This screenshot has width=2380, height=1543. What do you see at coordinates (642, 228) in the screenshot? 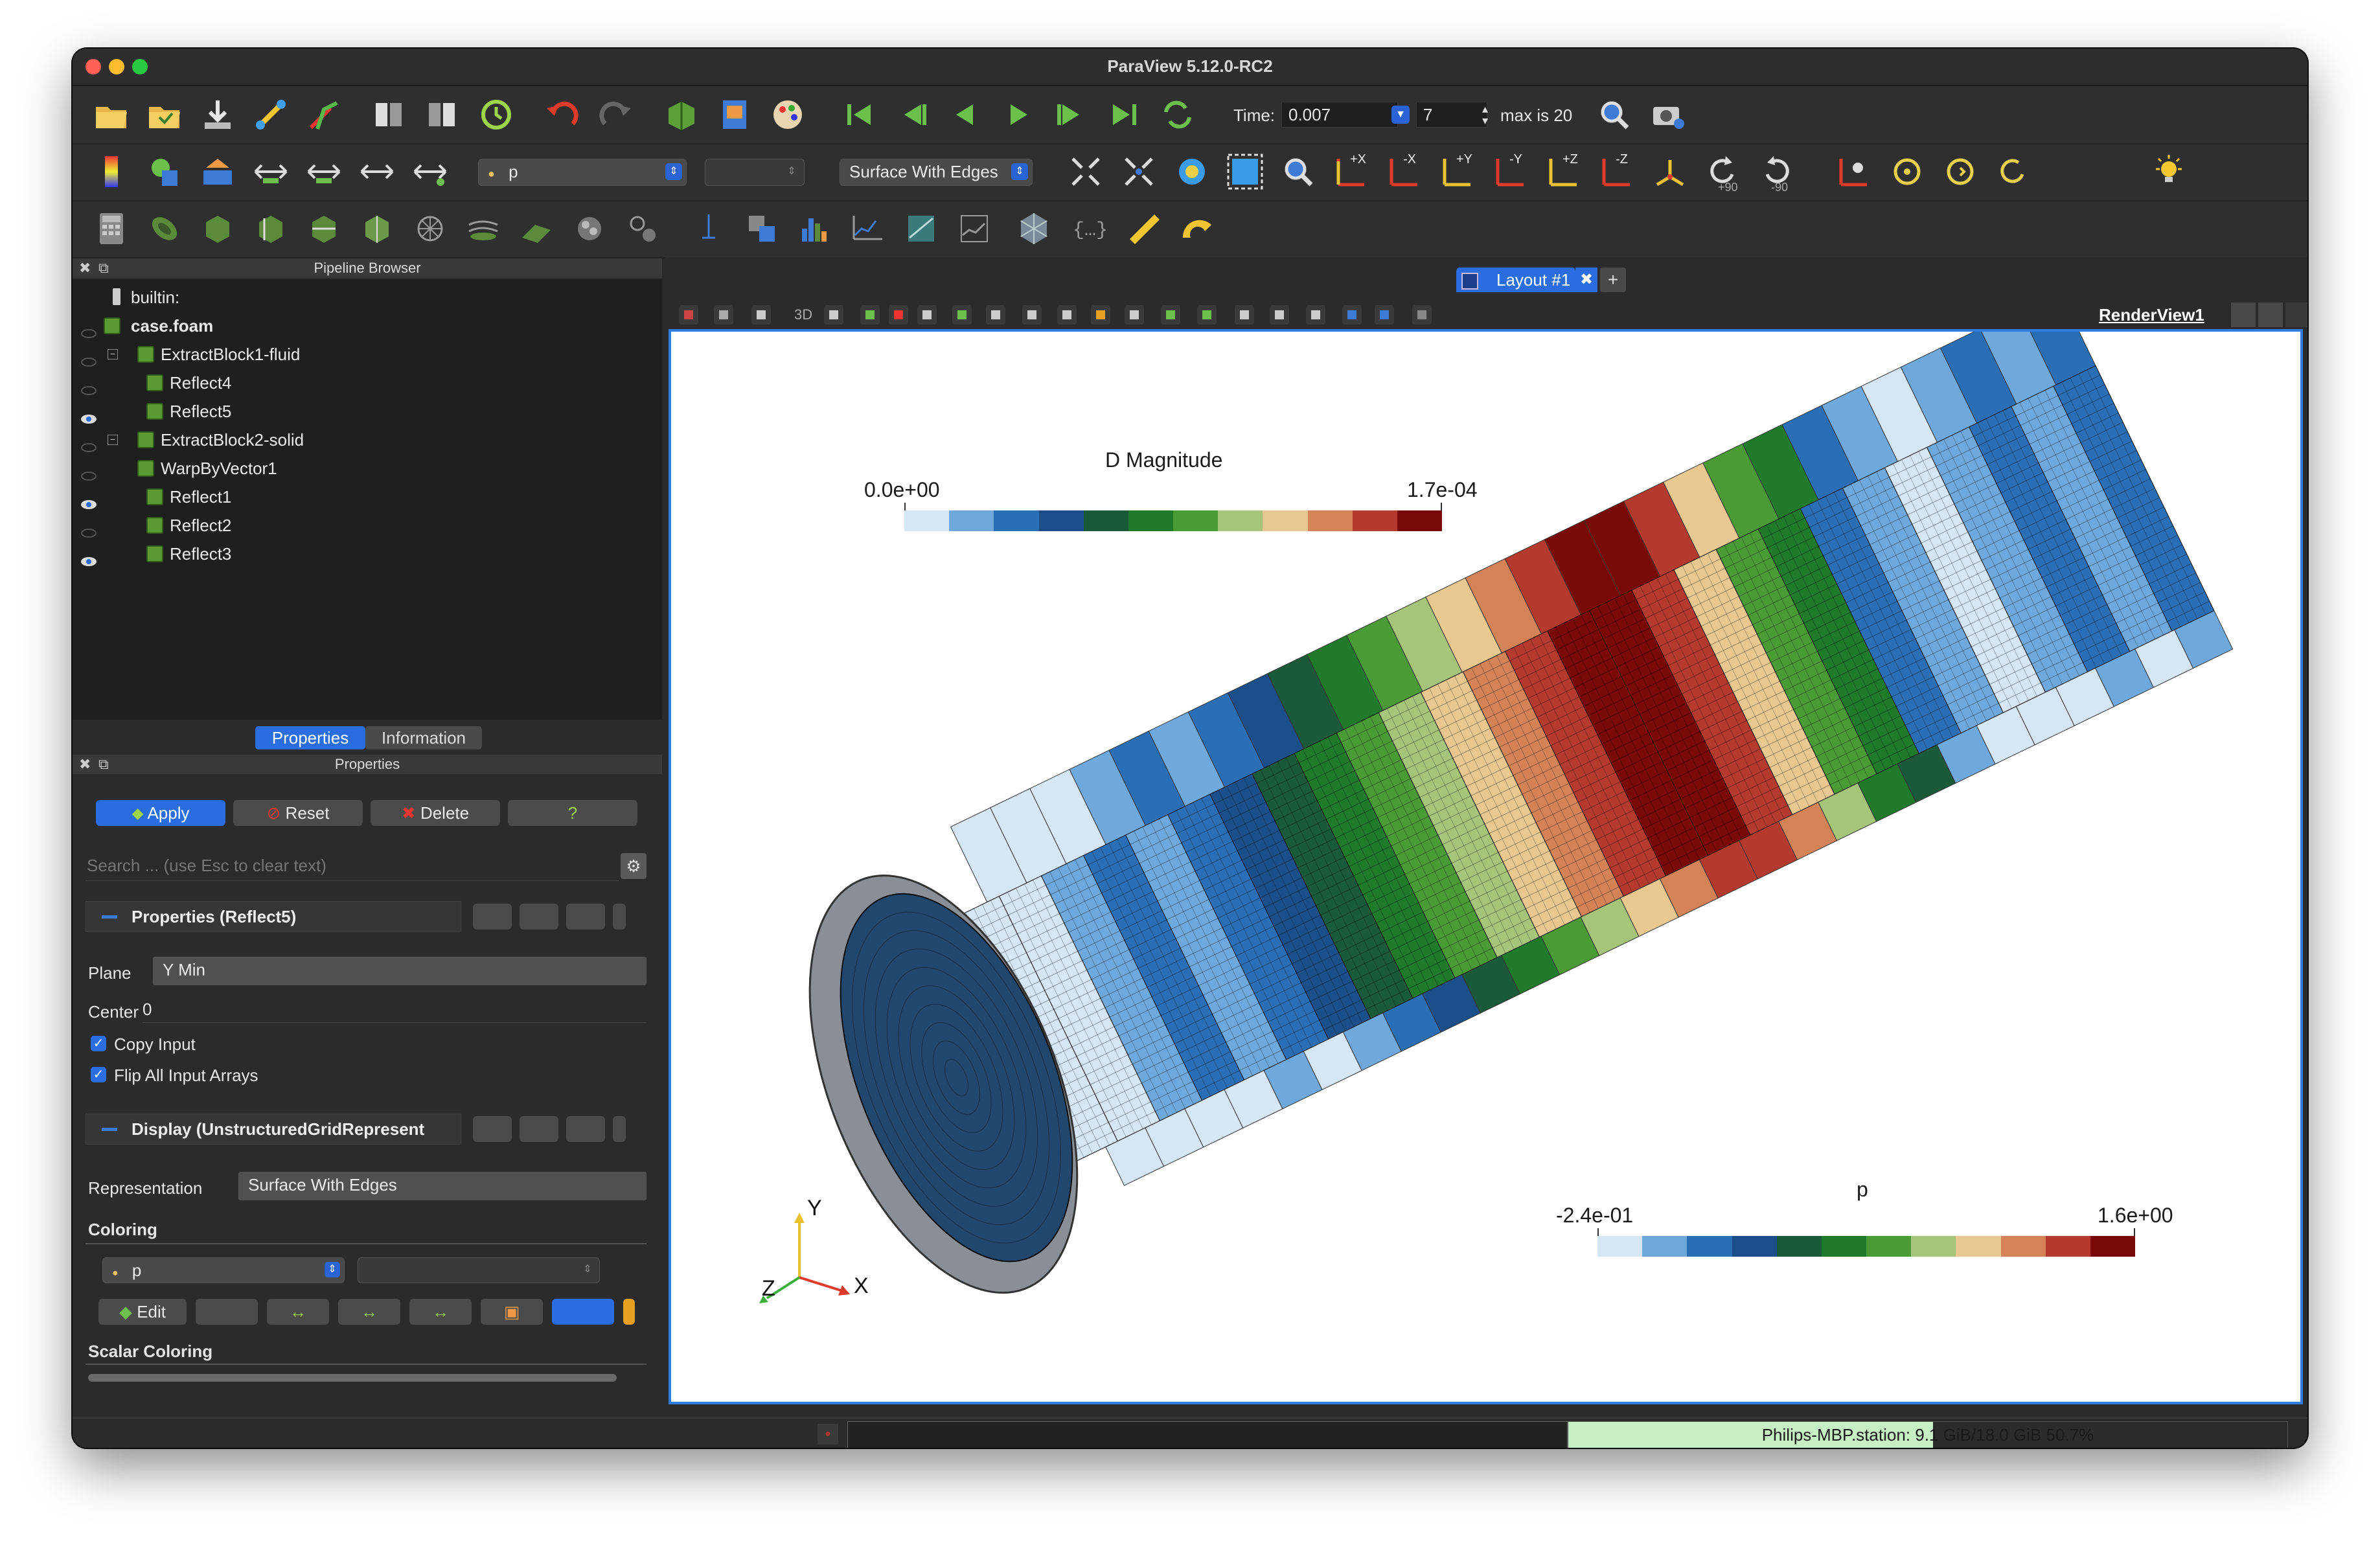
I see `extract-level-icon` at bounding box center [642, 228].